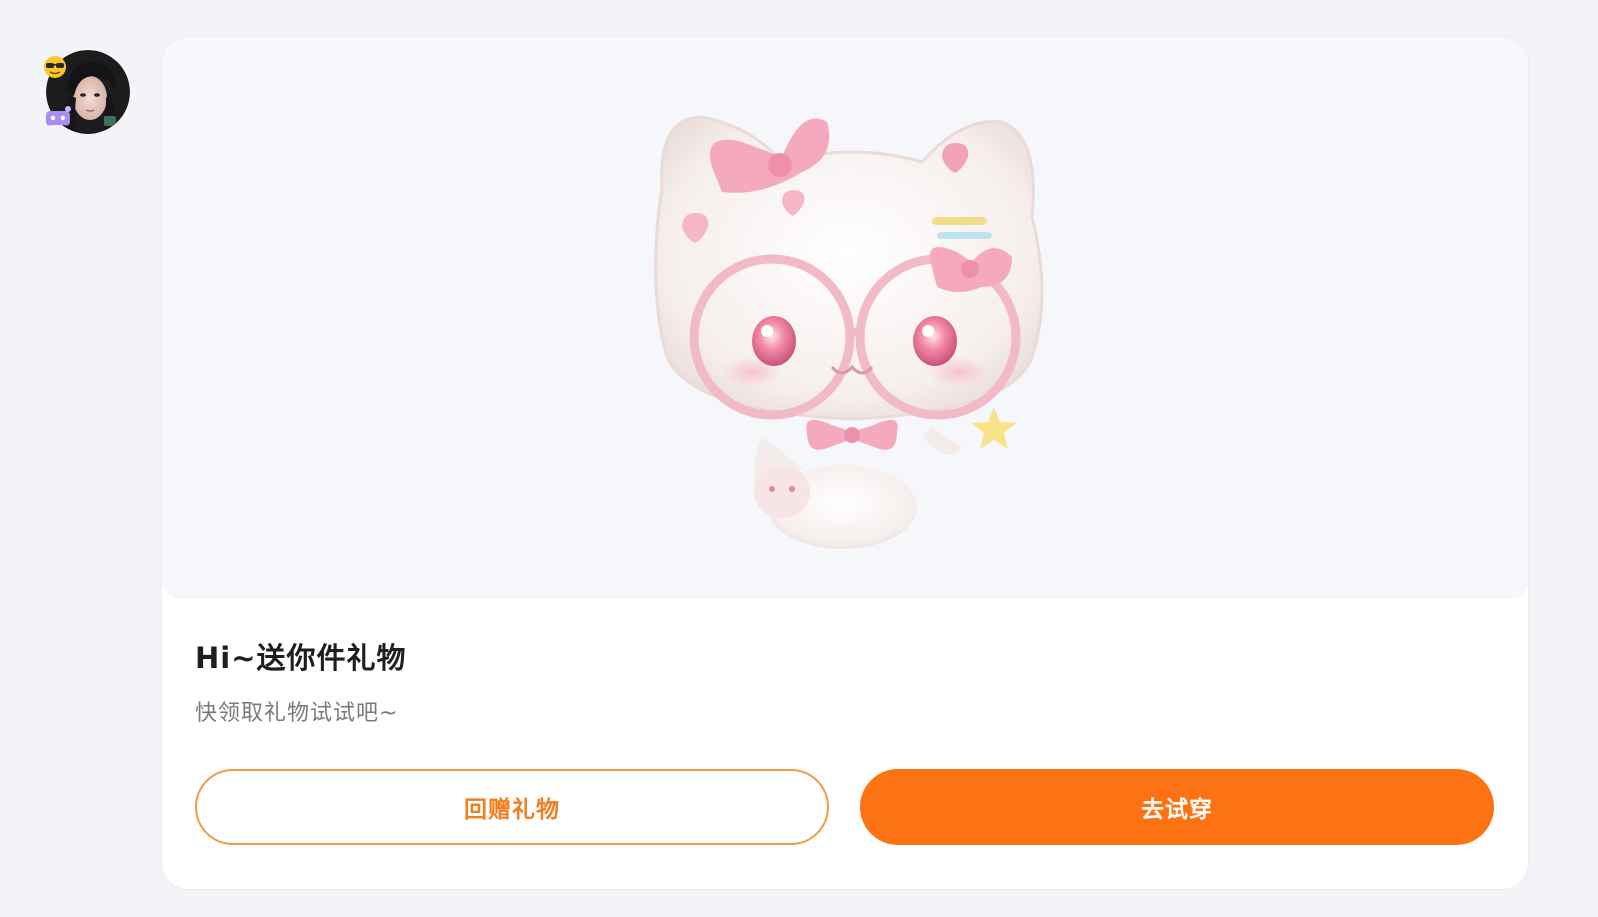  I want to click on sunglasses-emoji-icon, so click(55, 67).